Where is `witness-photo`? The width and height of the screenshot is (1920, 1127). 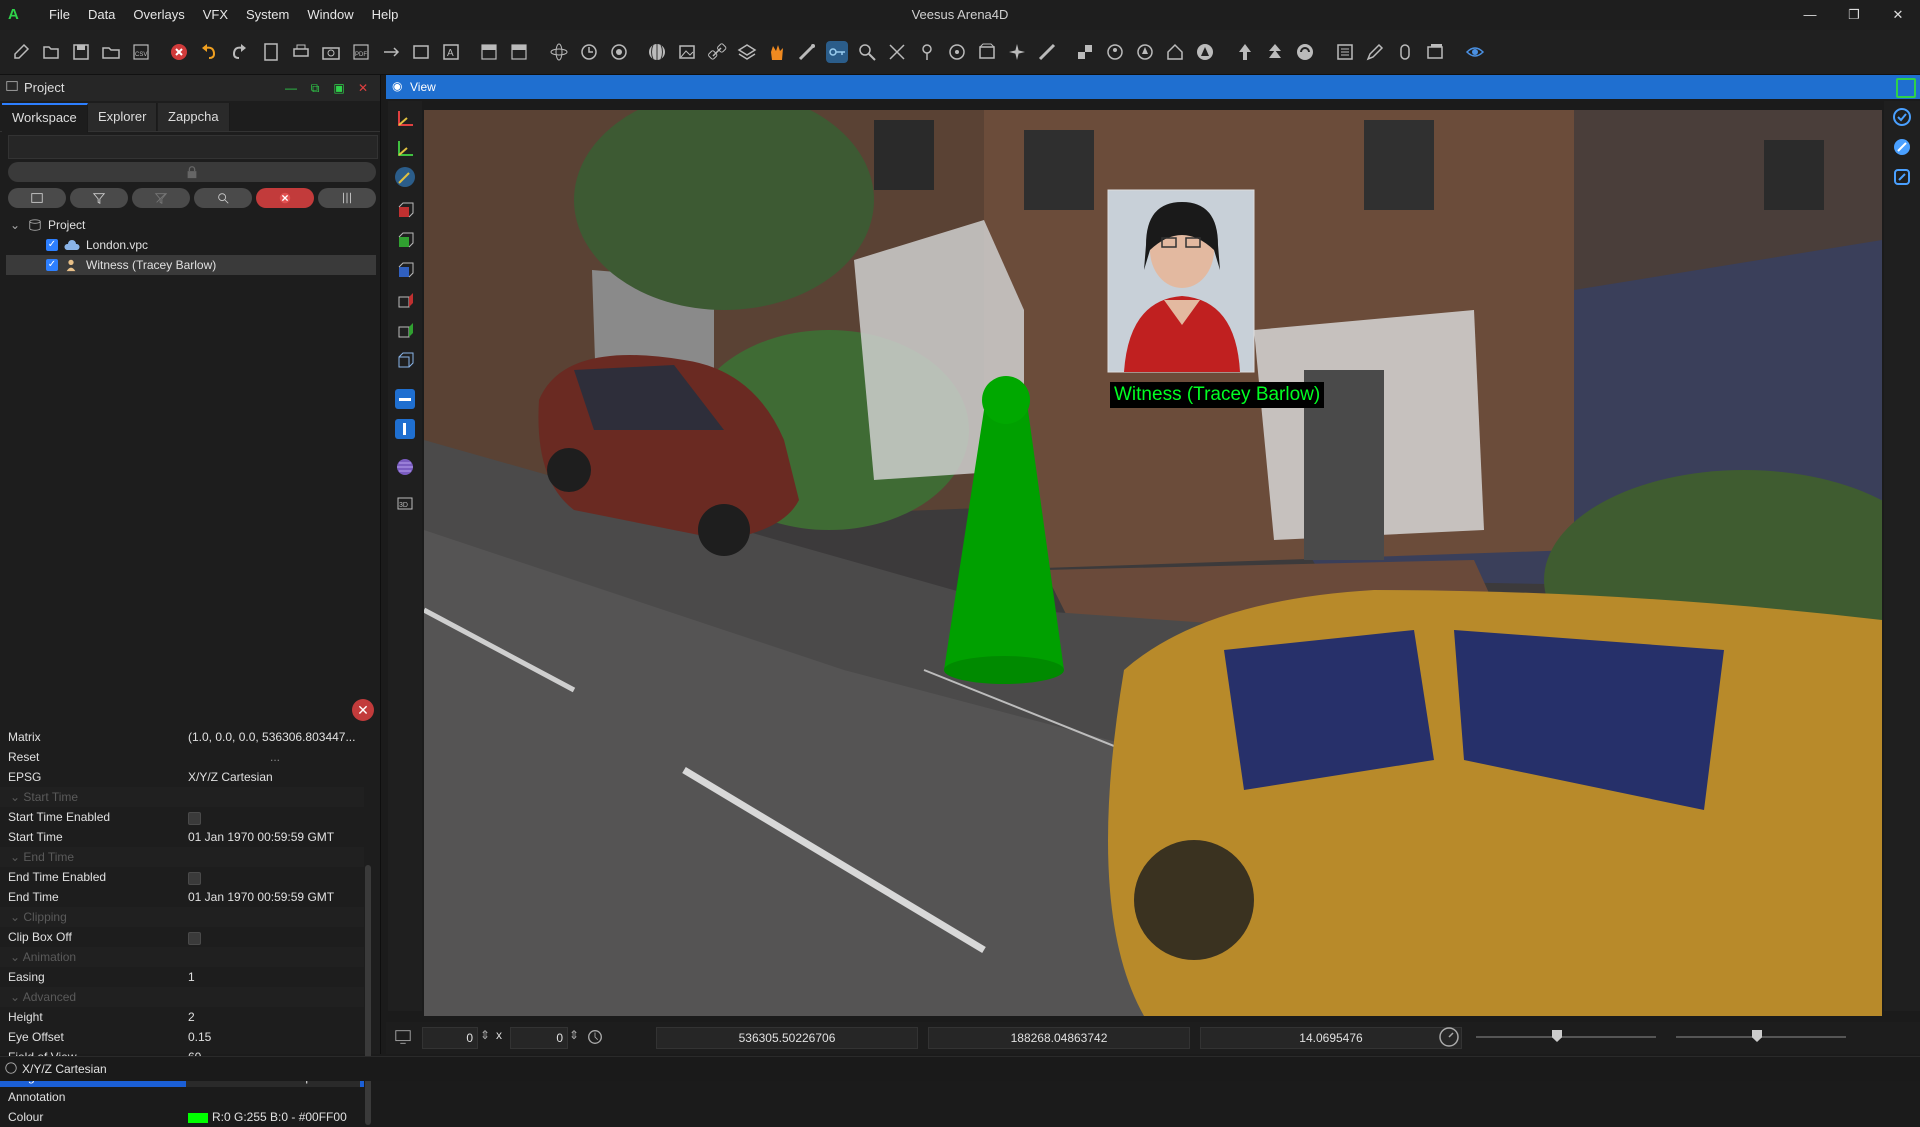 witness-photo is located at coordinates (1181, 281).